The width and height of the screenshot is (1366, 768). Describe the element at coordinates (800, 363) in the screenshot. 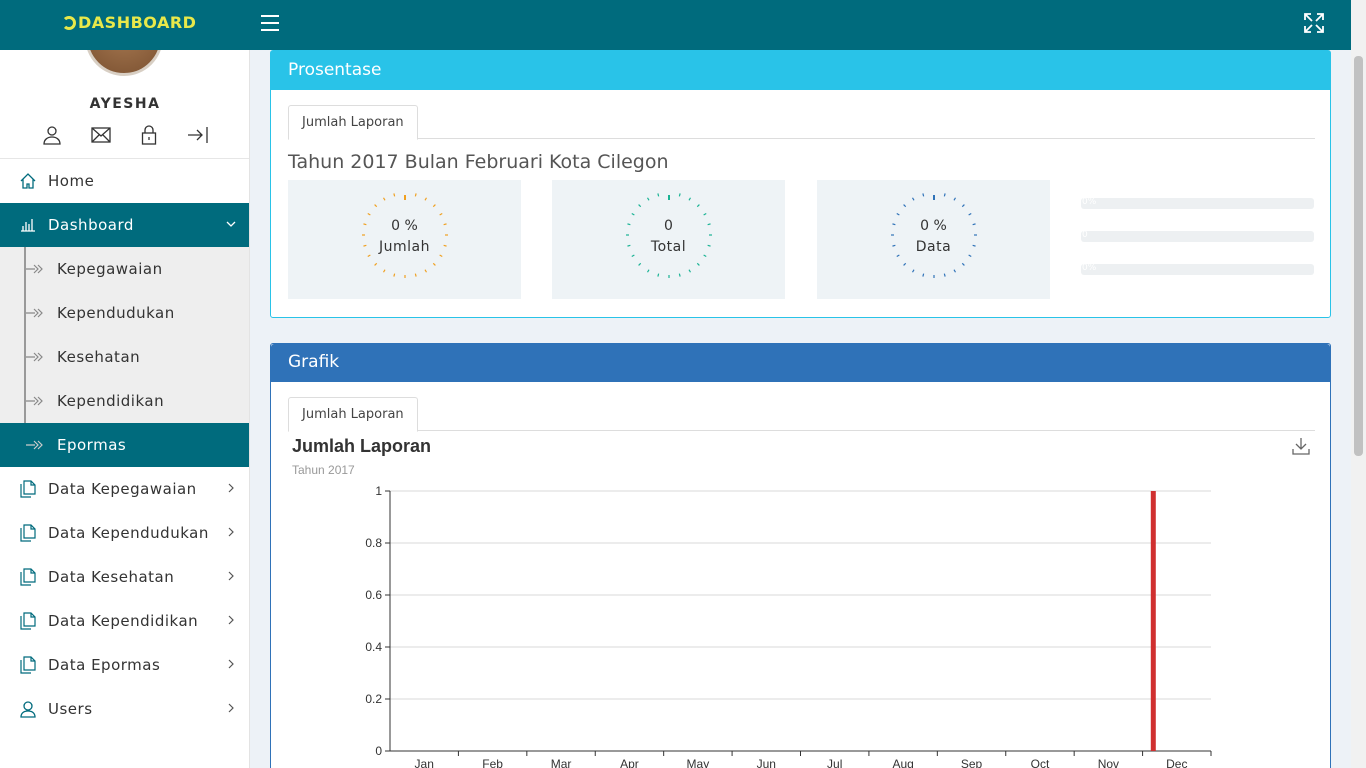

I see `panel-title: Grafik` at that location.